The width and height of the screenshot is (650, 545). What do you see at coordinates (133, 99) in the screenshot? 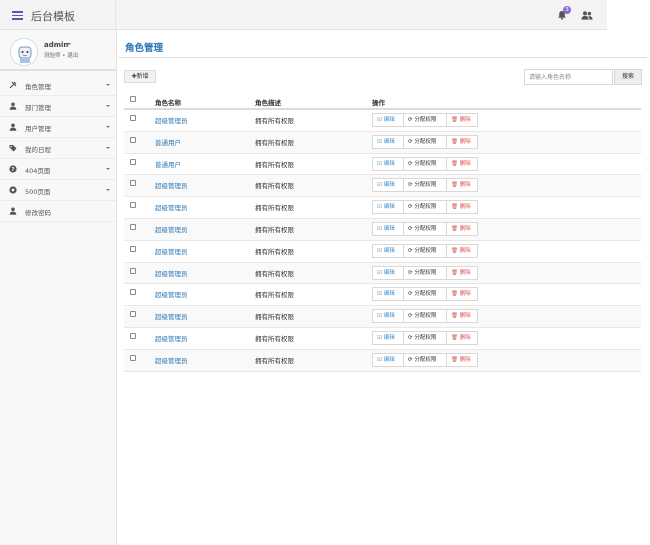
I see `select-all-checkbox` at bounding box center [133, 99].